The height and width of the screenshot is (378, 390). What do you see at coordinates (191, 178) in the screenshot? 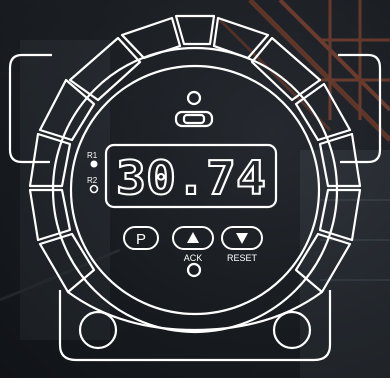
I see `digital-readout: 30.74` at bounding box center [191, 178].